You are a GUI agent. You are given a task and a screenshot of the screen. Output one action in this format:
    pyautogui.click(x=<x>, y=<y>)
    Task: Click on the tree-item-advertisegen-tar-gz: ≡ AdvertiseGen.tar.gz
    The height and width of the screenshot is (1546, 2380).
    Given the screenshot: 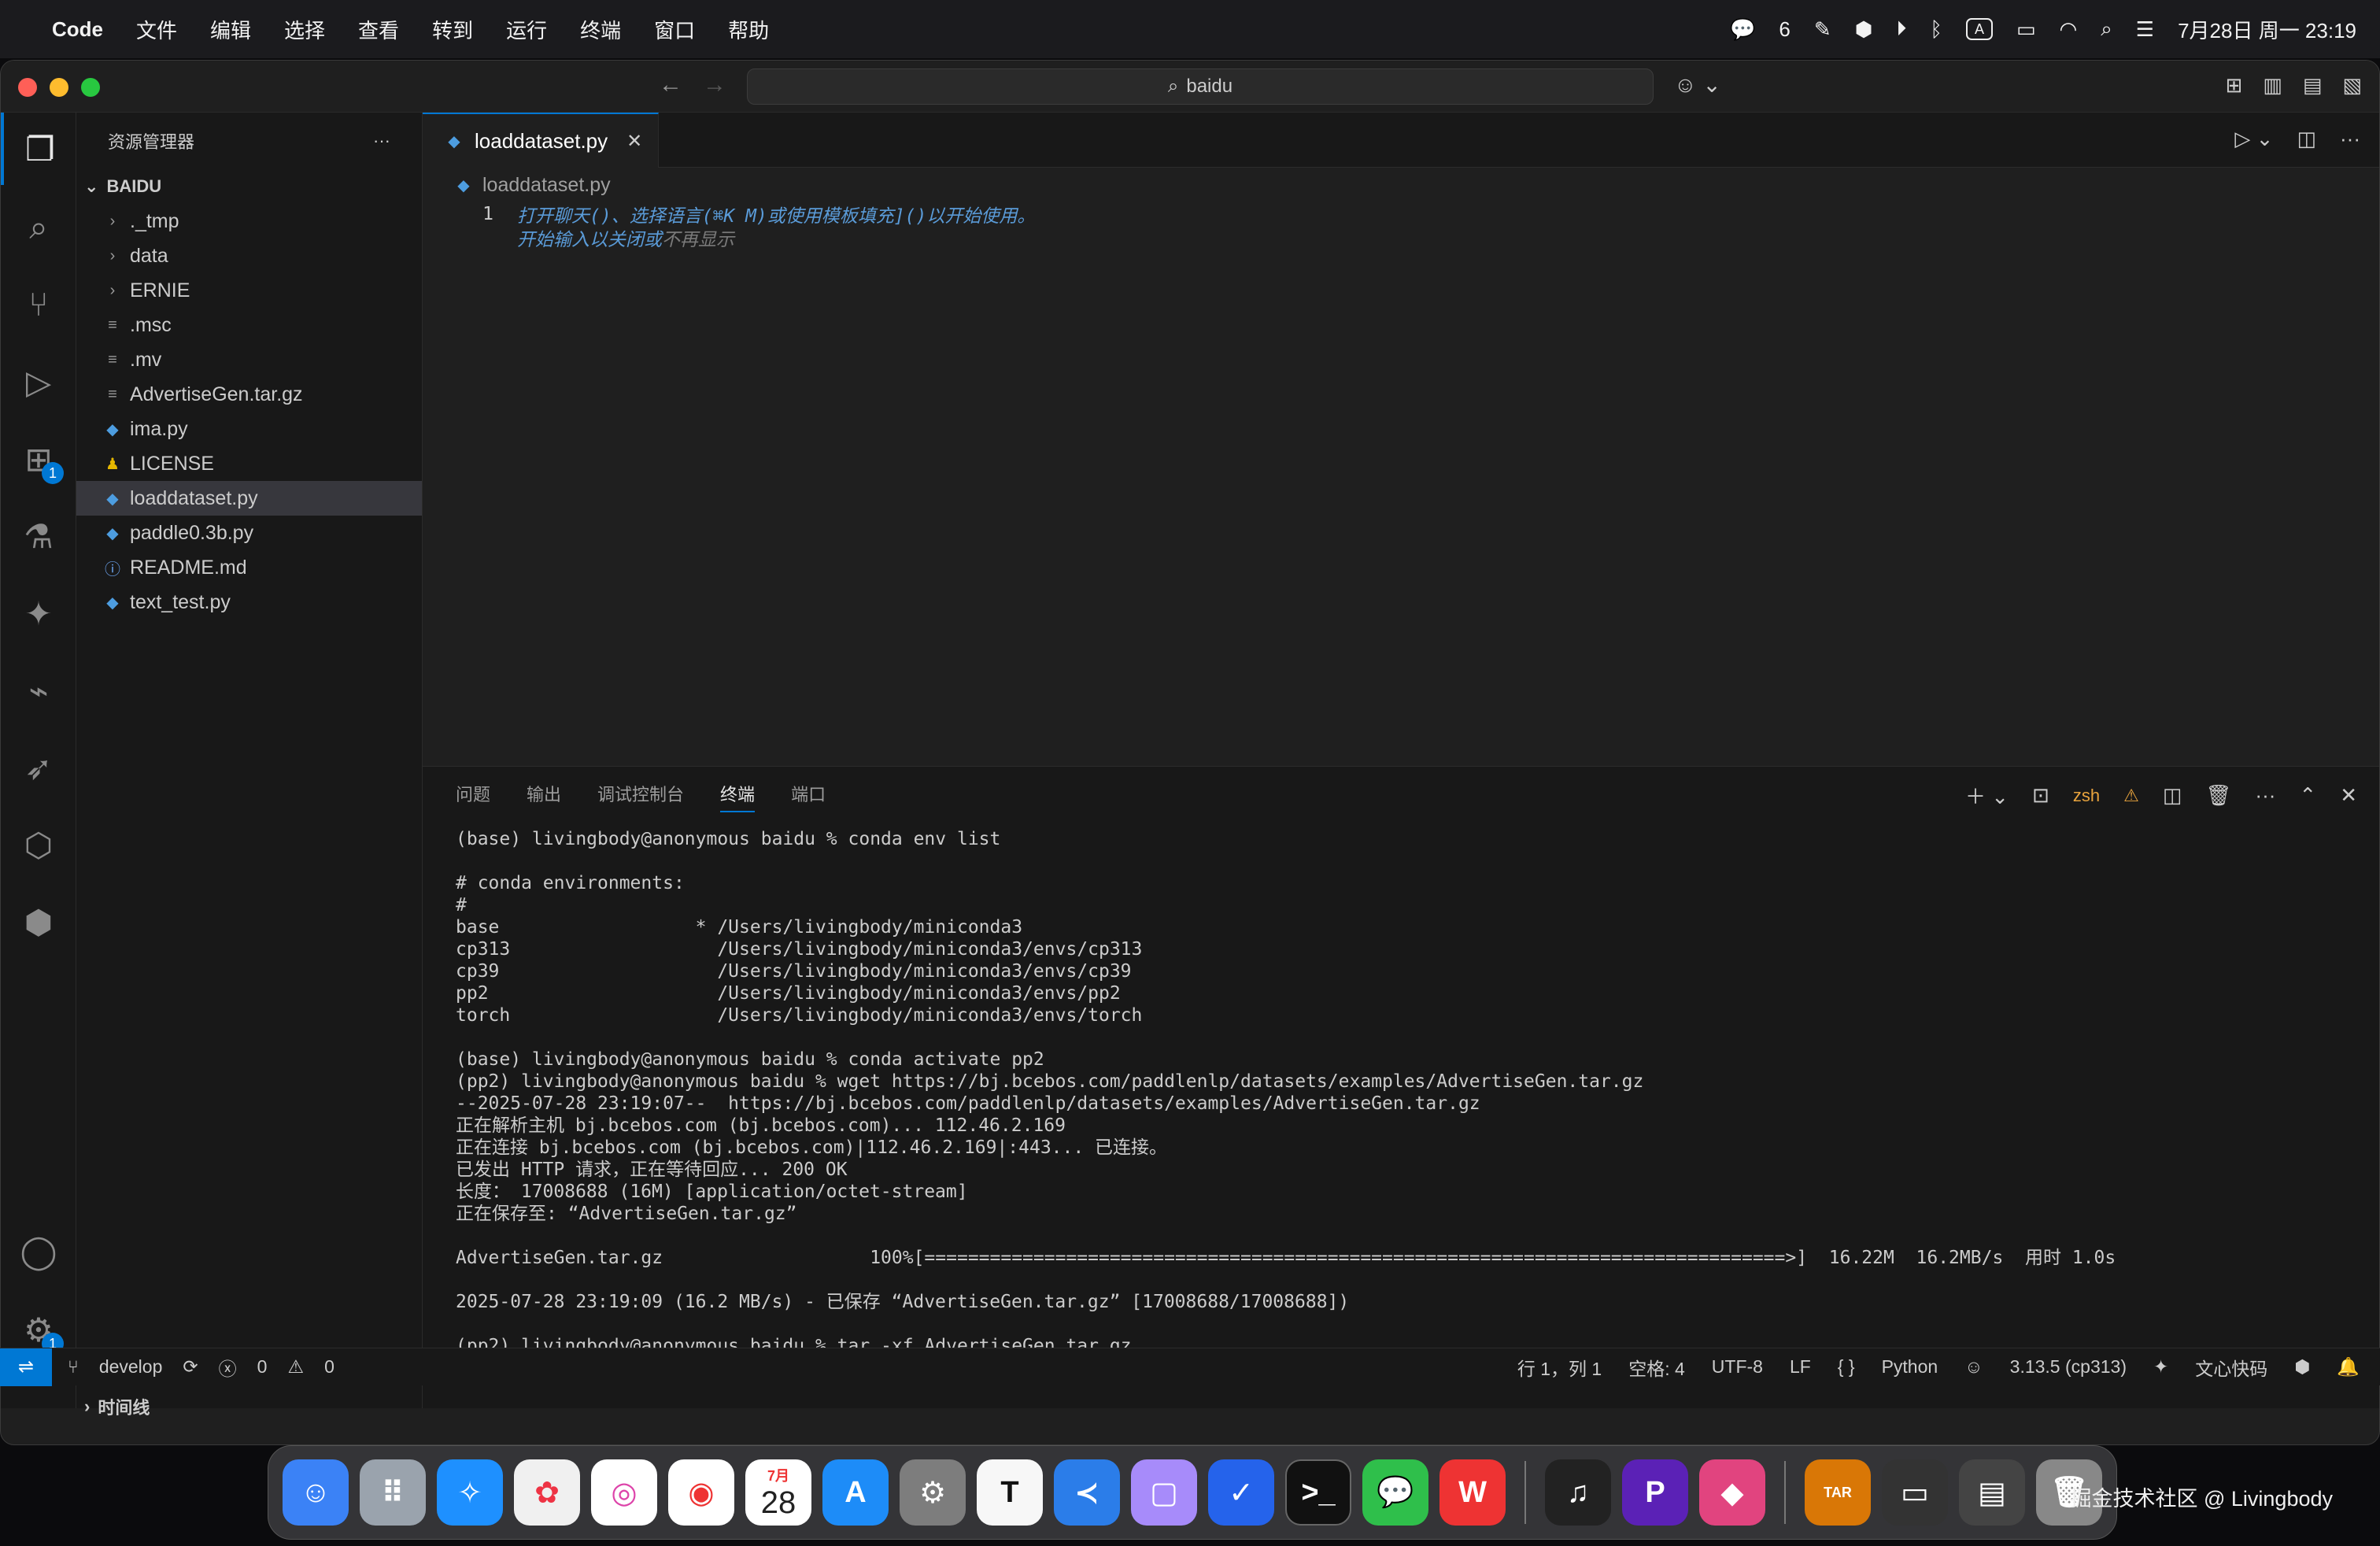 What is the action you would take?
    pyautogui.click(x=249, y=394)
    